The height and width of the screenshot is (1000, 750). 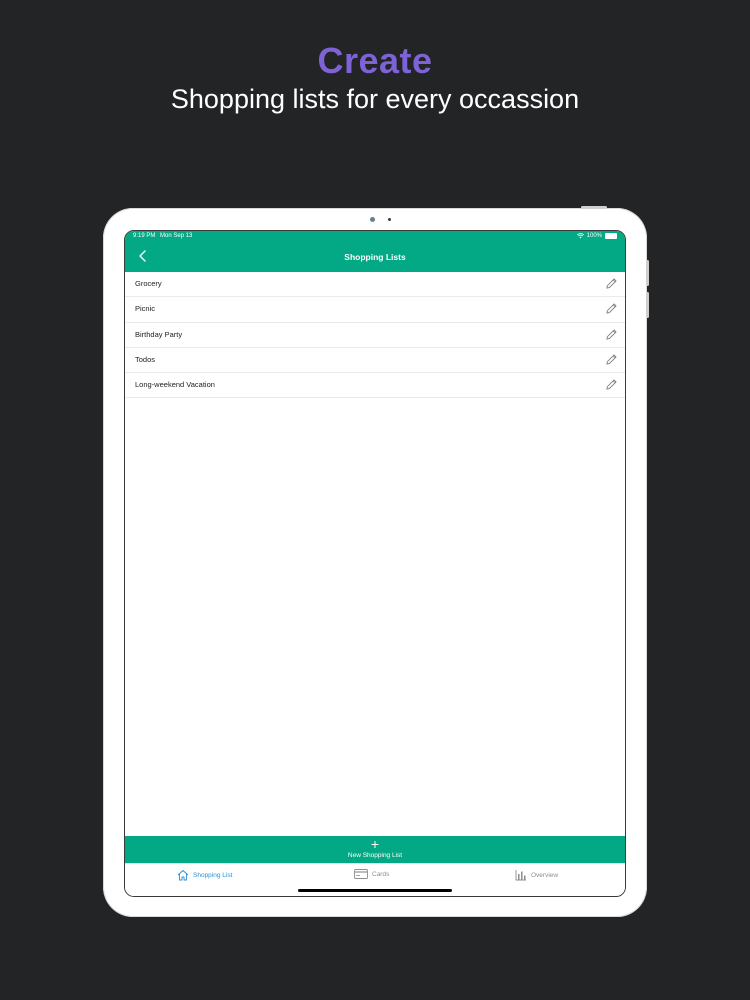 I want to click on promo-subheadline: Shopping lists for every occassion, so click(x=375, y=99).